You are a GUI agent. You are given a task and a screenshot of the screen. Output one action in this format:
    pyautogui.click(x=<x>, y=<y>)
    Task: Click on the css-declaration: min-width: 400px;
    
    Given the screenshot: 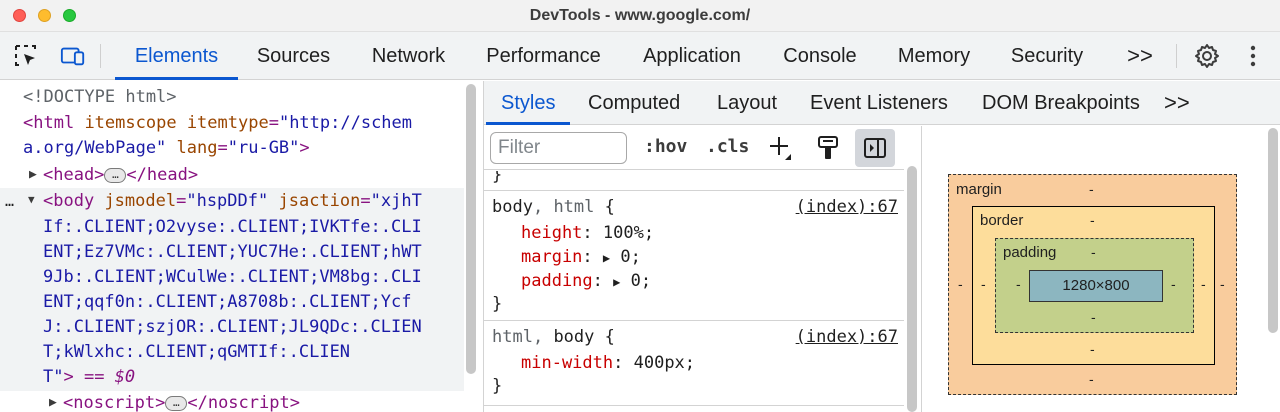 What is the action you would take?
    pyautogui.click(x=608, y=363)
    